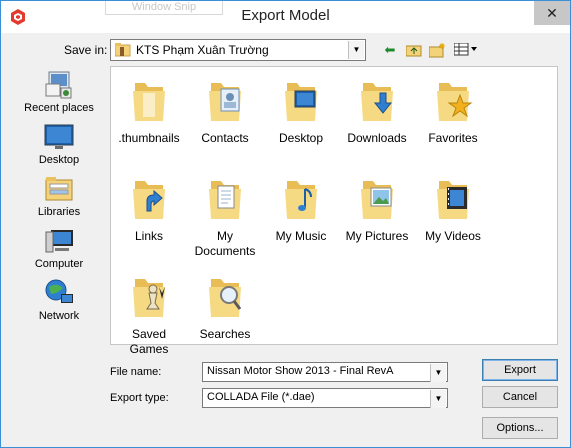 The image size is (571, 448). What do you see at coordinates (520, 370) in the screenshot?
I see `export-button: Export` at bounding box center [520, 370].